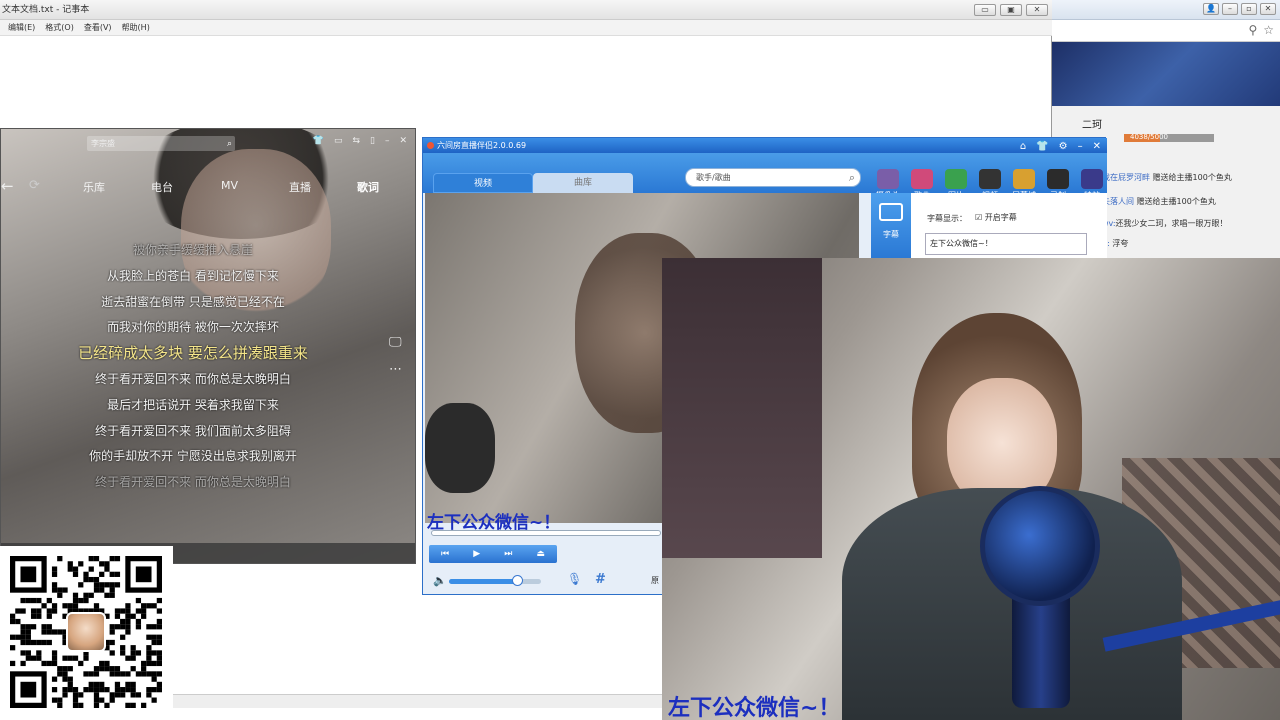  I want to click on browser-window-controls: 👤 – ▫ ✕, so click(1239, 9).